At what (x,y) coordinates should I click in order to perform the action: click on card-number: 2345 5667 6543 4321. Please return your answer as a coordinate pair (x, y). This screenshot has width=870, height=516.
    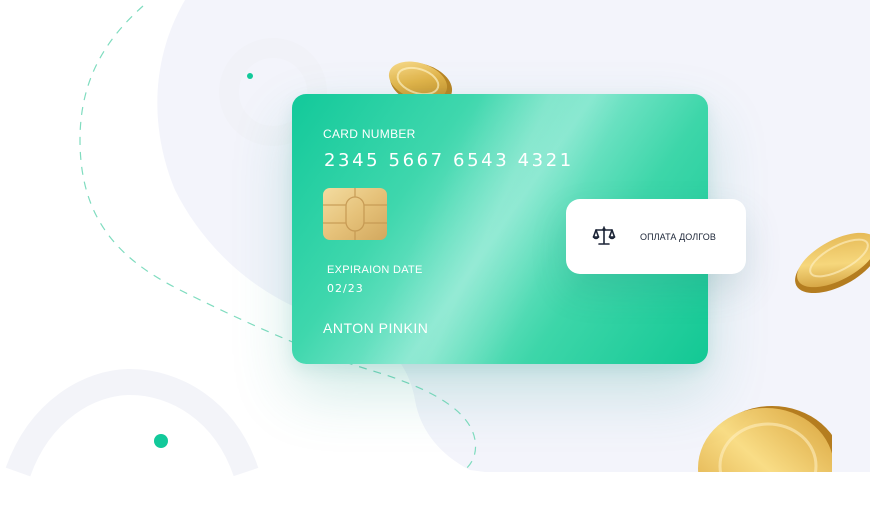
    Looking at the image, I should click on (449, 160).